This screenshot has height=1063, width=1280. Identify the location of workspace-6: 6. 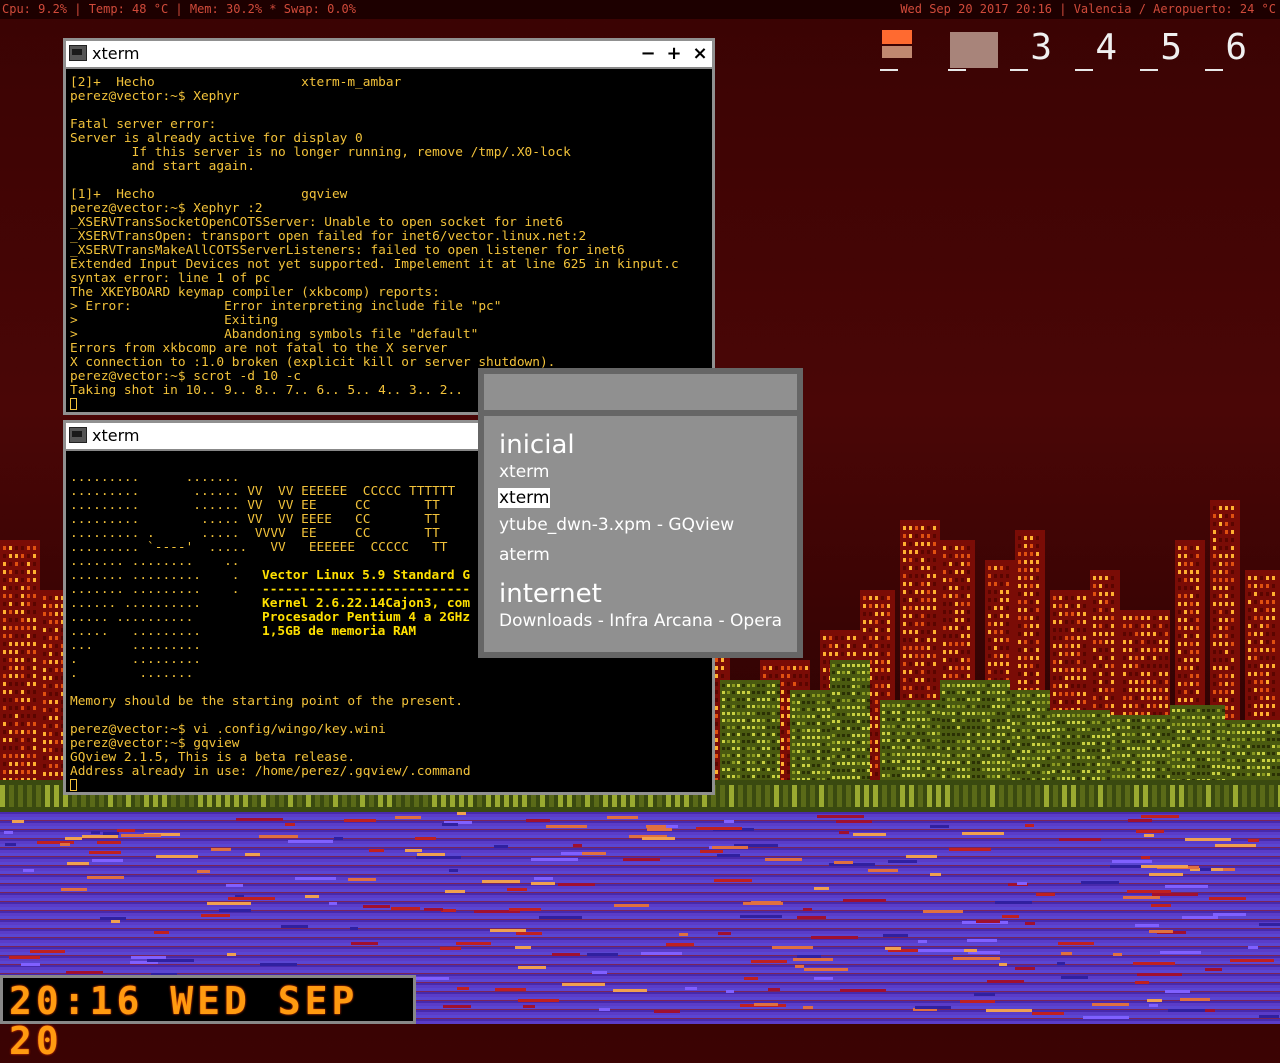
(1230, 50).